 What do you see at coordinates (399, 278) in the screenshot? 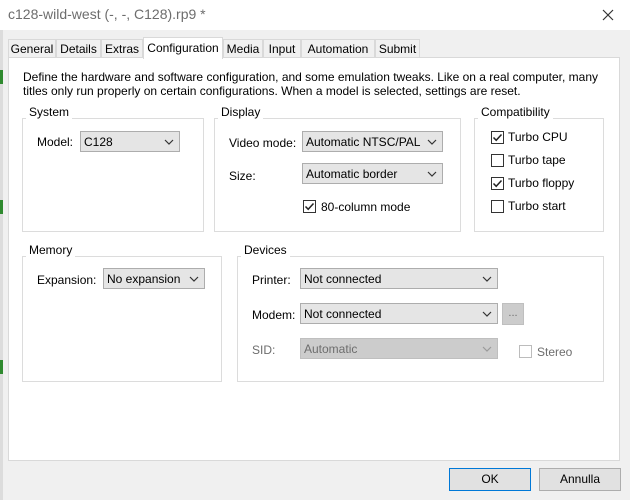
I see `printer-select: Not connected` at bounding box center [399, 278].